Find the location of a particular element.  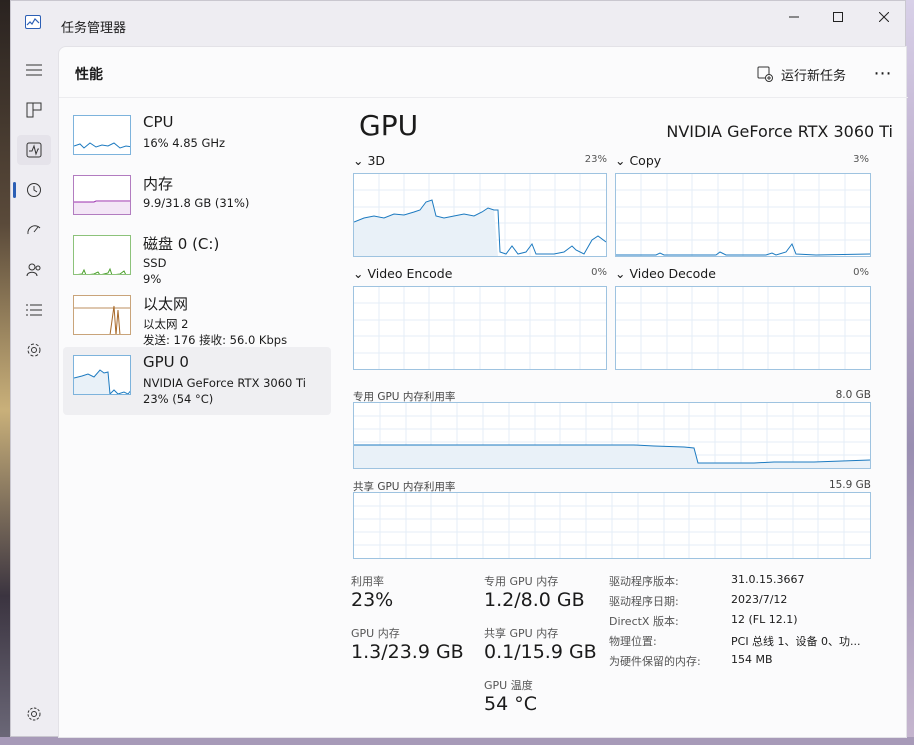

utilization-label: 利用率 is located at coordinates (367, 581).